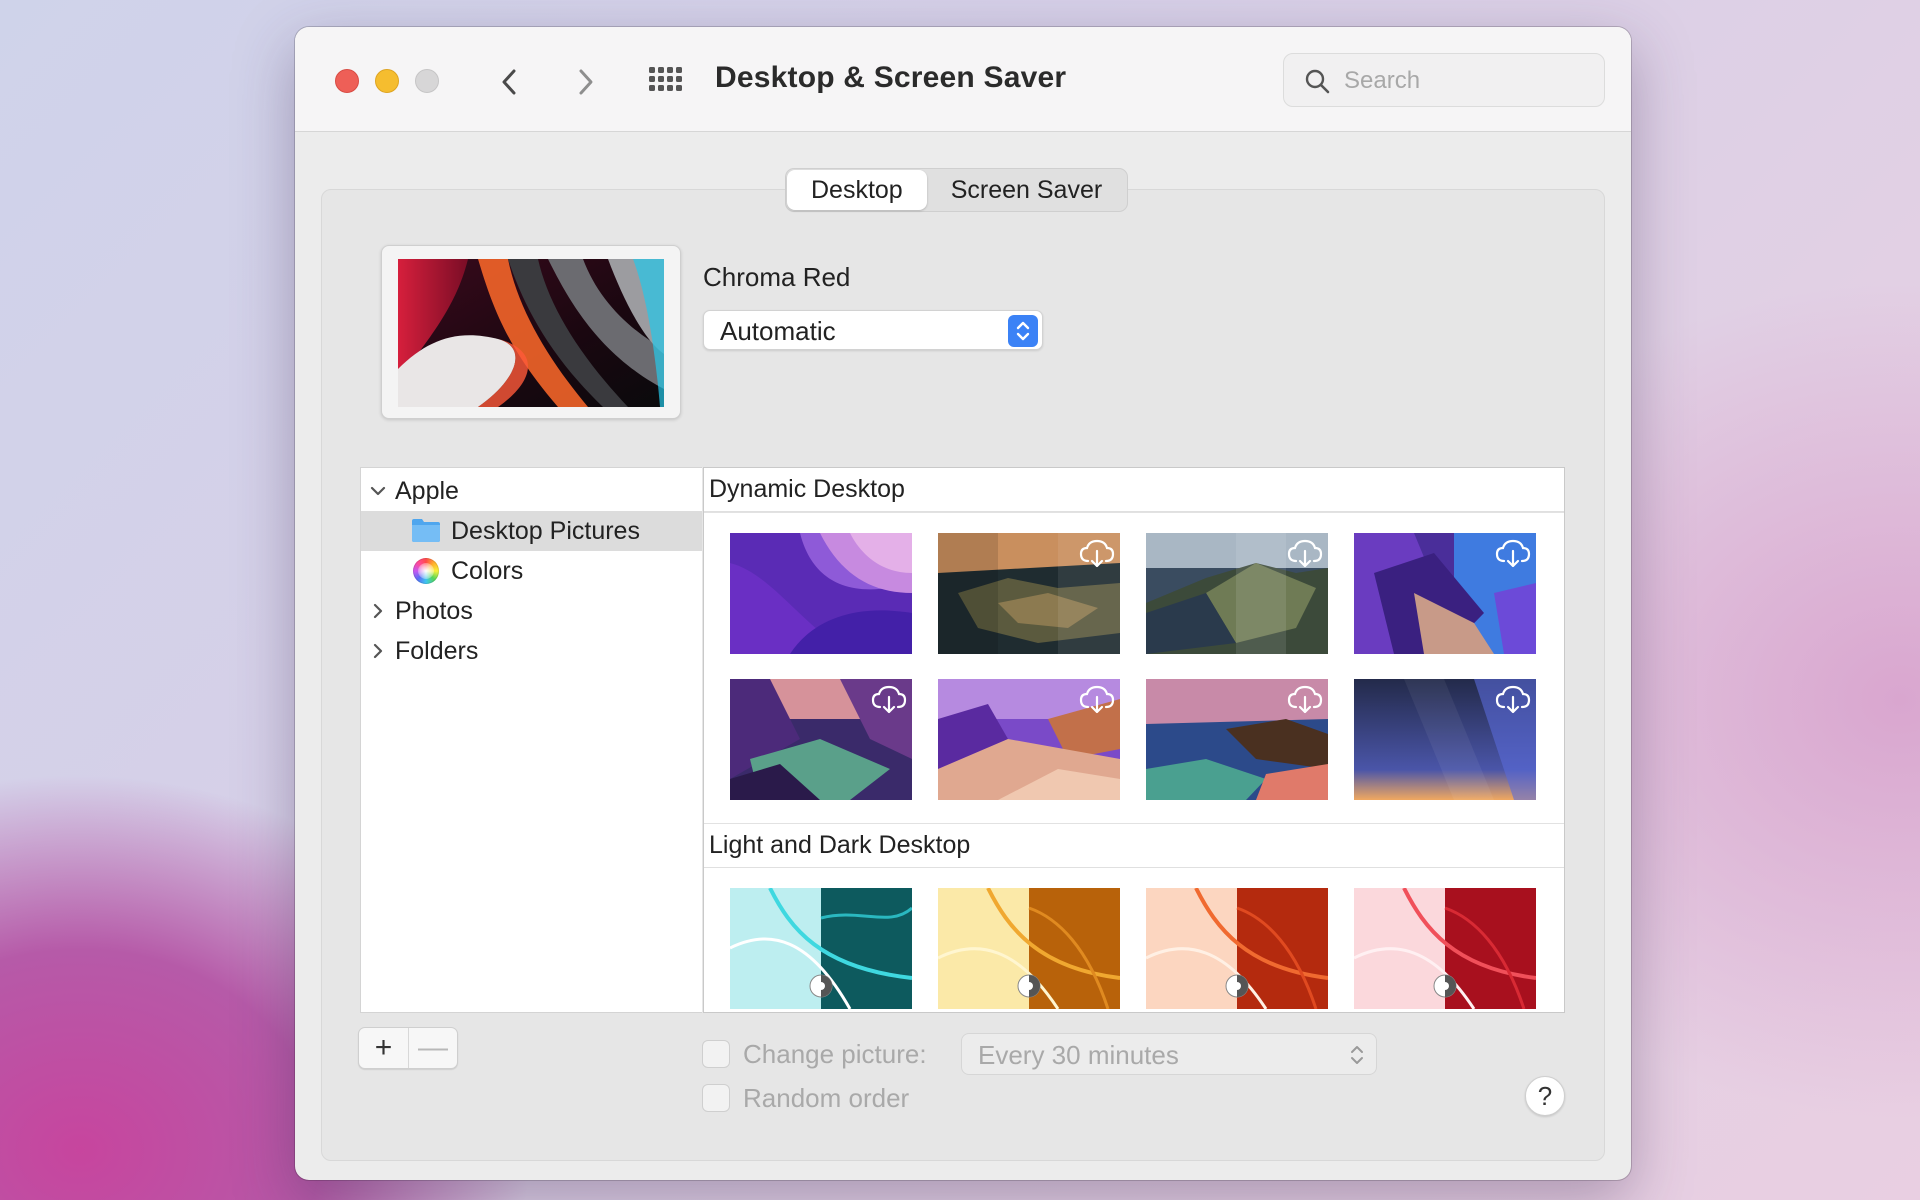 The width and height of the screenshot is (1920, 1200). Describe the element at coordinates (531, 611) in the screenshot. I see `sidebar-item-photos: Photos` at that location.